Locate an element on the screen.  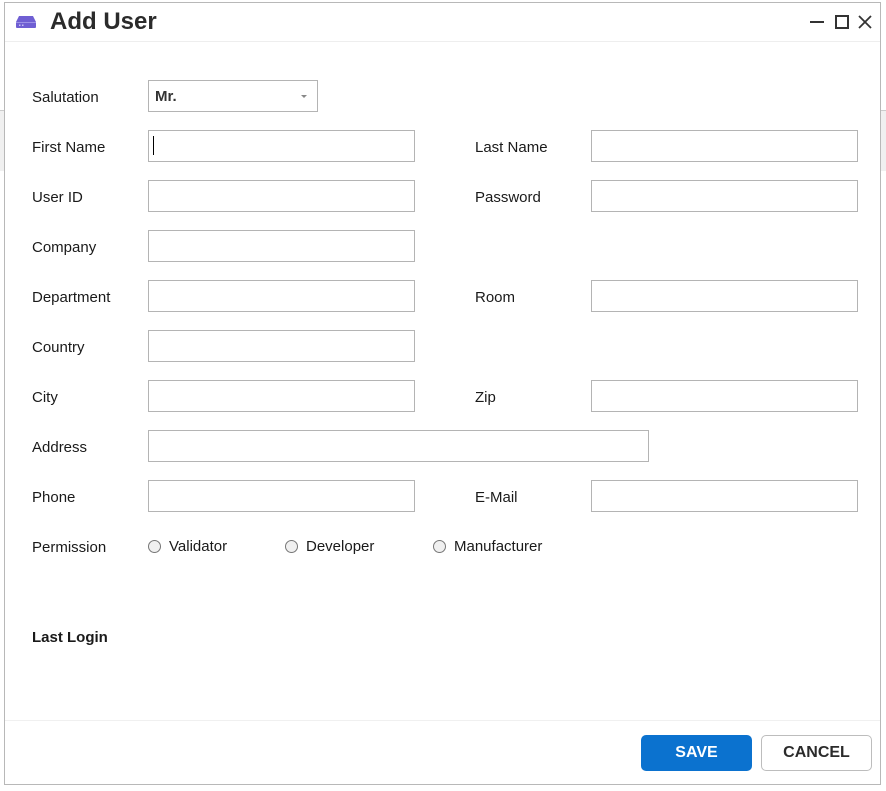
last-name-input is located at coordinates (724, 146).